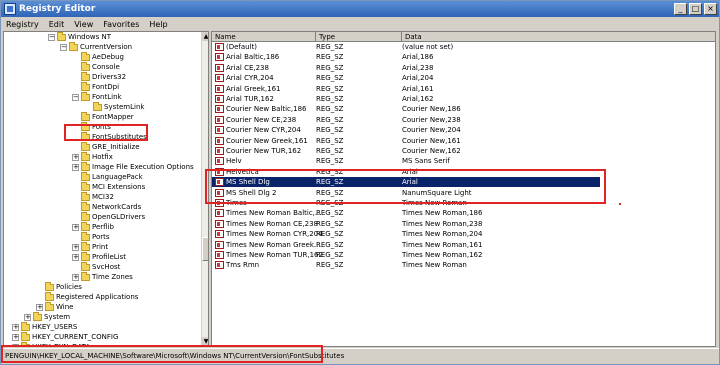 This screenshot has height=365, width=720. I want to click on scroll-thumb, so click(205, 249).